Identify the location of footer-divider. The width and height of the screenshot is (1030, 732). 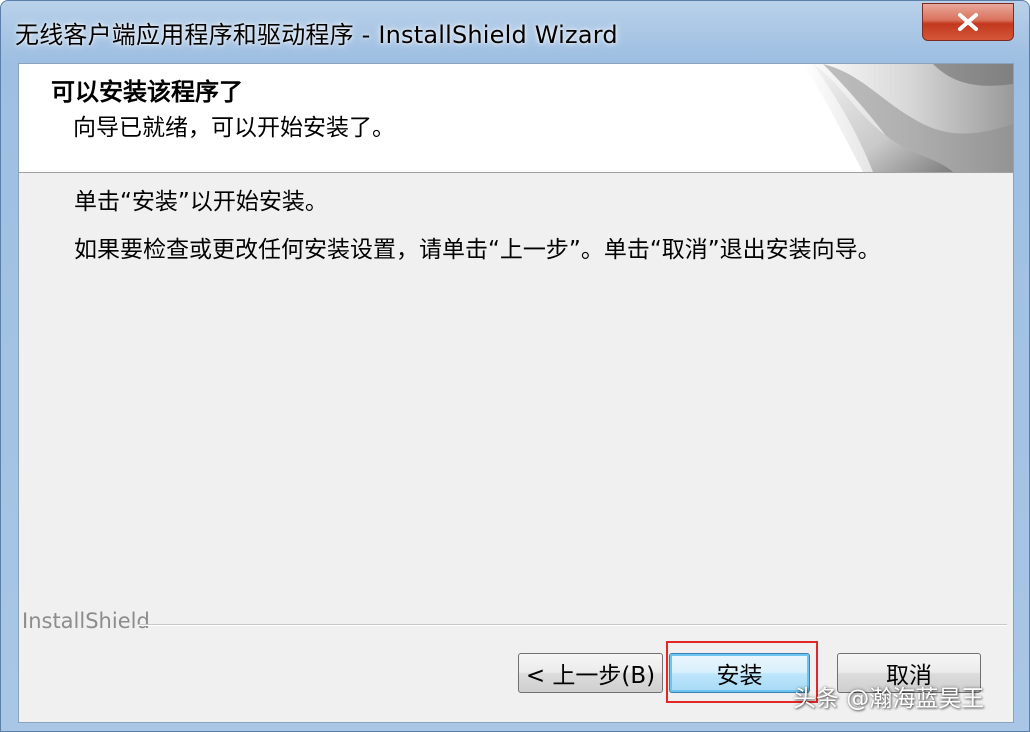
(572, 625).